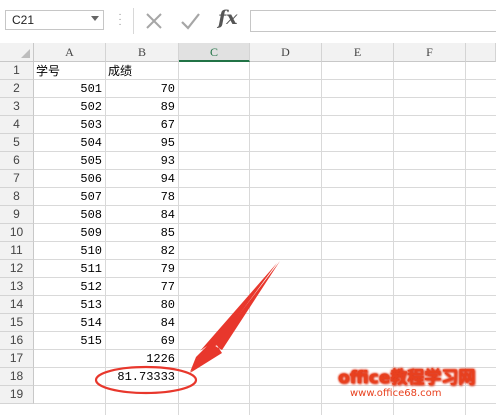  What do you see at coordinates (142, 107) in the screenshot?
I see `cell-b3: 89` at bounding box center [142, 107].